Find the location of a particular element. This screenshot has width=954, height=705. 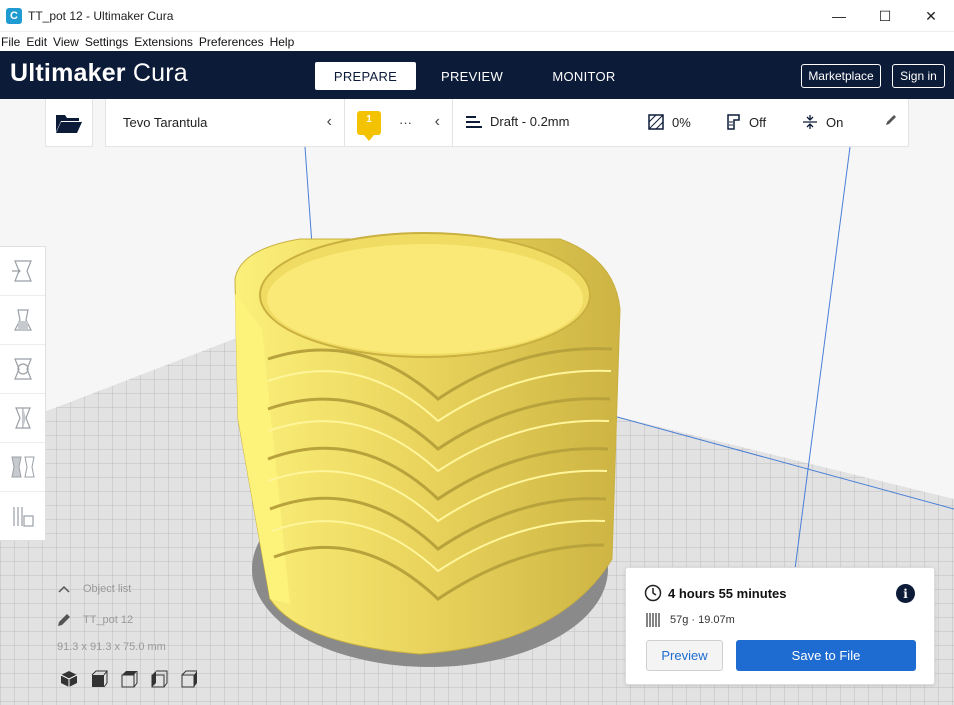

spool-icon is located at coordinates (653, 620).